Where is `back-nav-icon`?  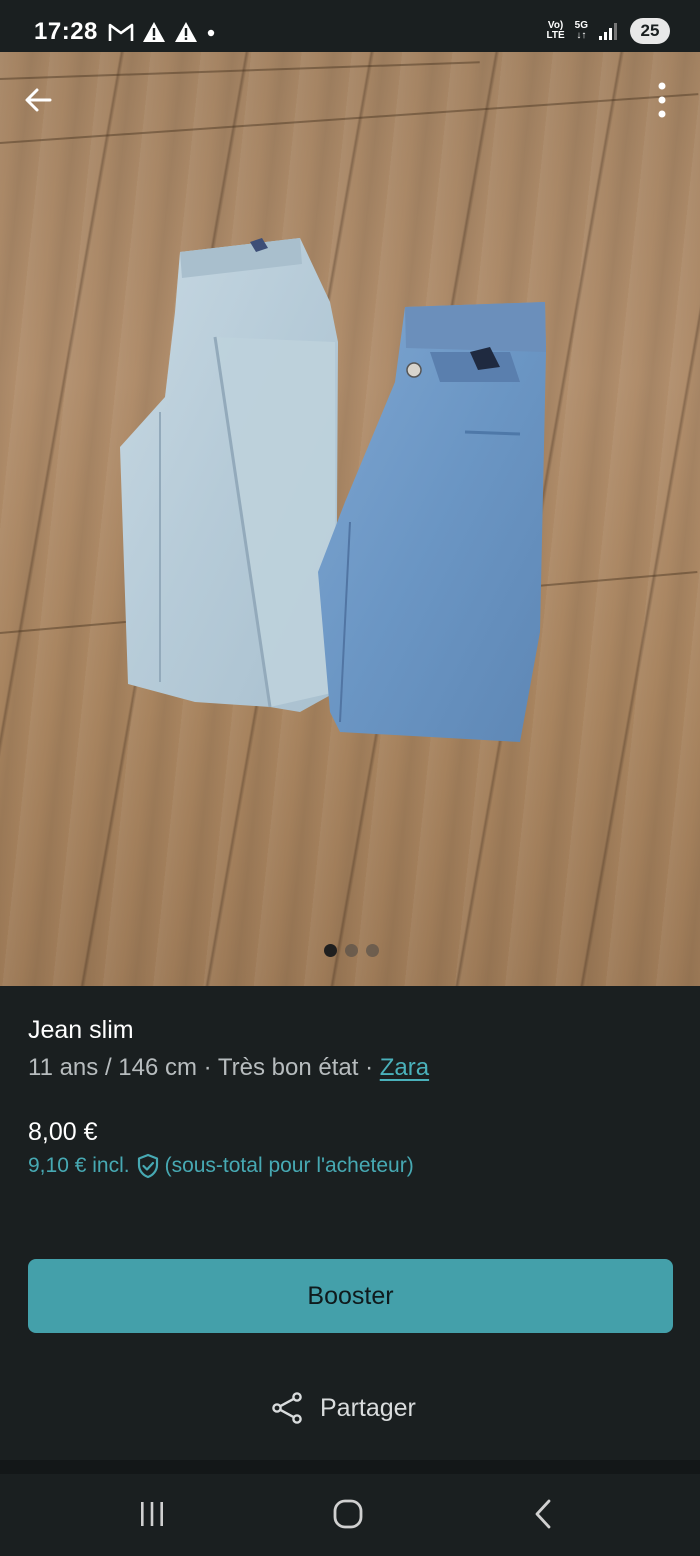
back-nav-icon is located at coordinates (544, 1514).